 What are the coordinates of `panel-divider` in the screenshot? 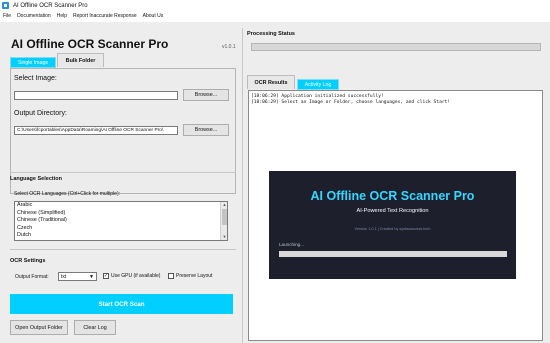 It's located at (242, 185).